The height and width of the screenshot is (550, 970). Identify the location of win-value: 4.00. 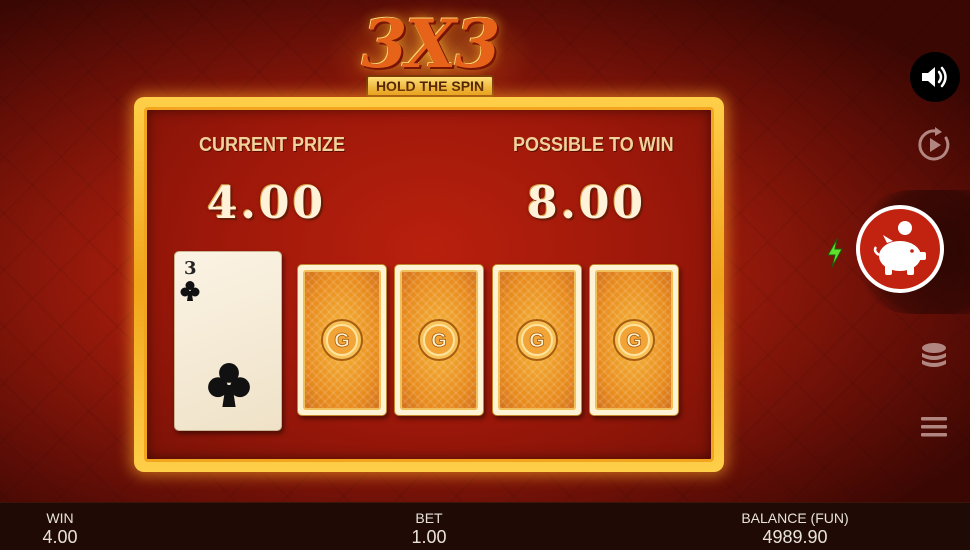
(60, 537).